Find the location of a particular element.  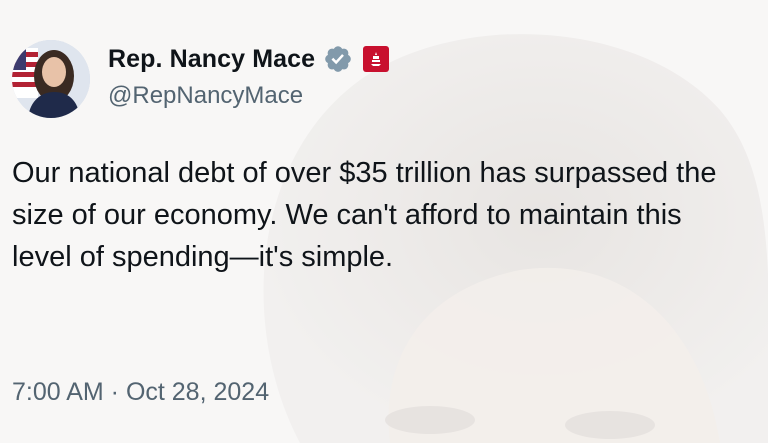

avatar-image is located at coordinates (51, 79).